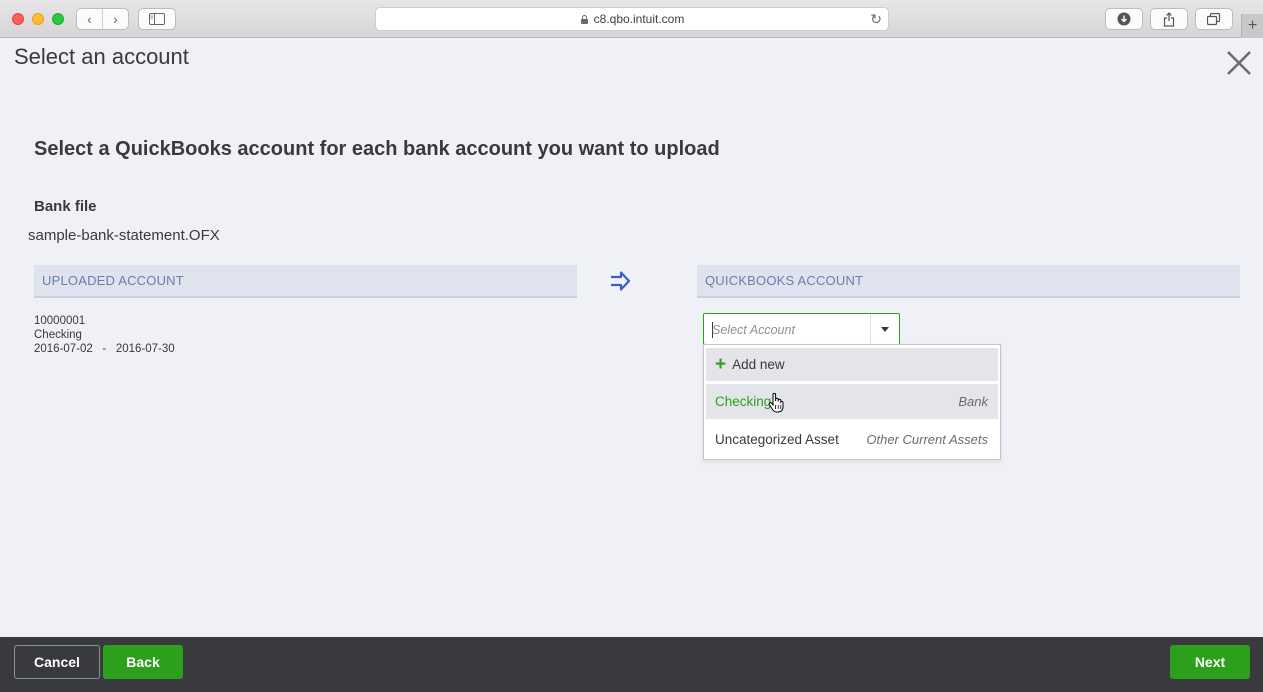 This screenshot has height=692, width=1263. What do you see at coordinates (104, 349) in the screenshot?
I see `account-date-range: 2016-07-02 - 2016-07-30` at bounding box center [104, 349].